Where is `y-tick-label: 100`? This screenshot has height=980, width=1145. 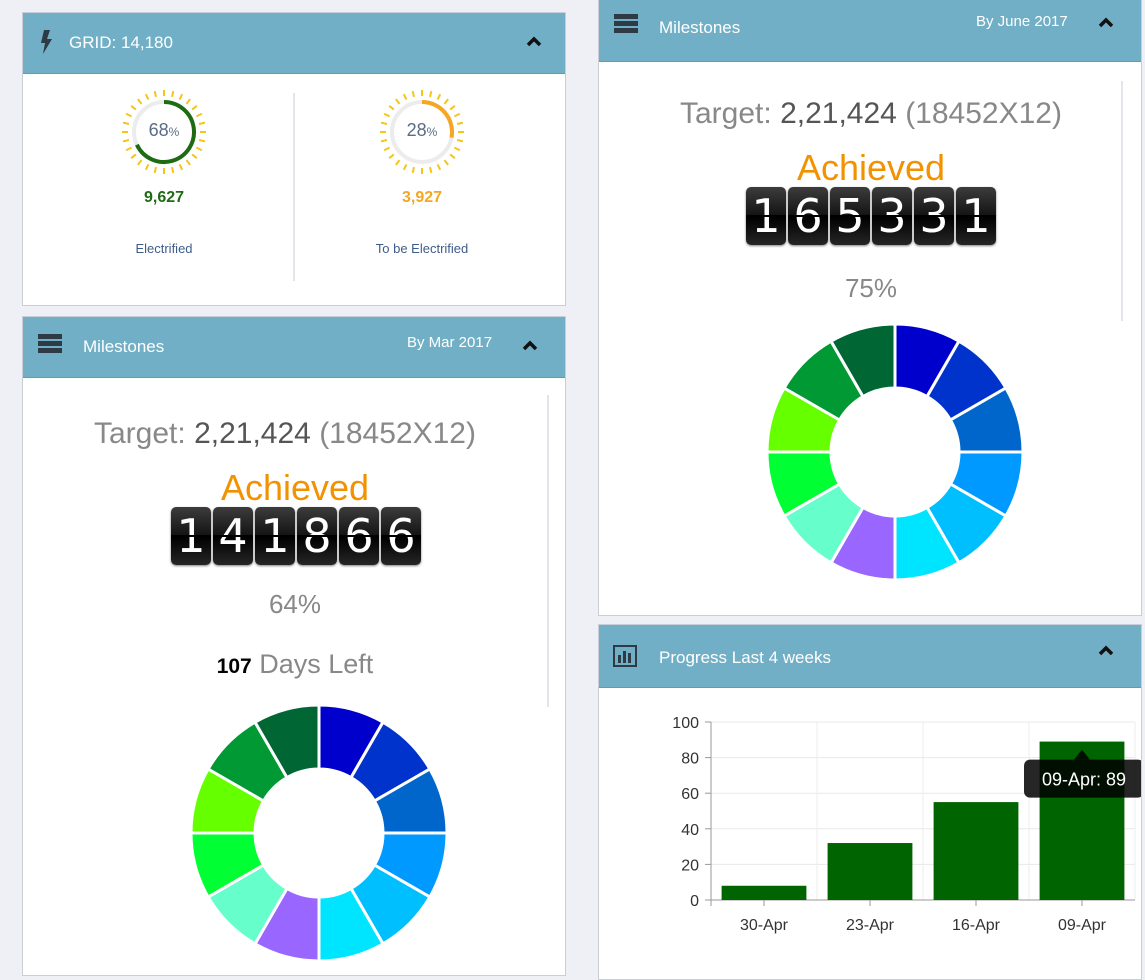 y-tick-label: 100 is located at coordinates (685, 723).